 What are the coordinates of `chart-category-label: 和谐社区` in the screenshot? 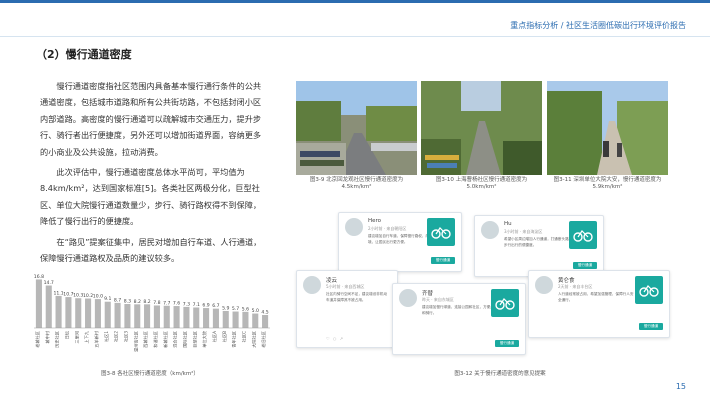 It's located at (155, 339).